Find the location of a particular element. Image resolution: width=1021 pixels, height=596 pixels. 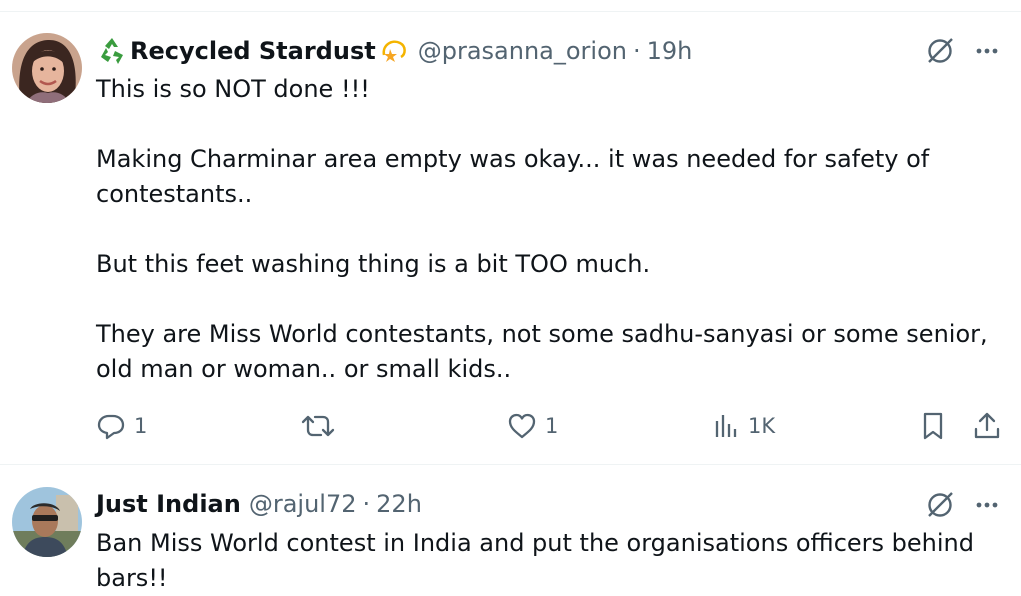

share-icon is located at coordinates (987, 426).